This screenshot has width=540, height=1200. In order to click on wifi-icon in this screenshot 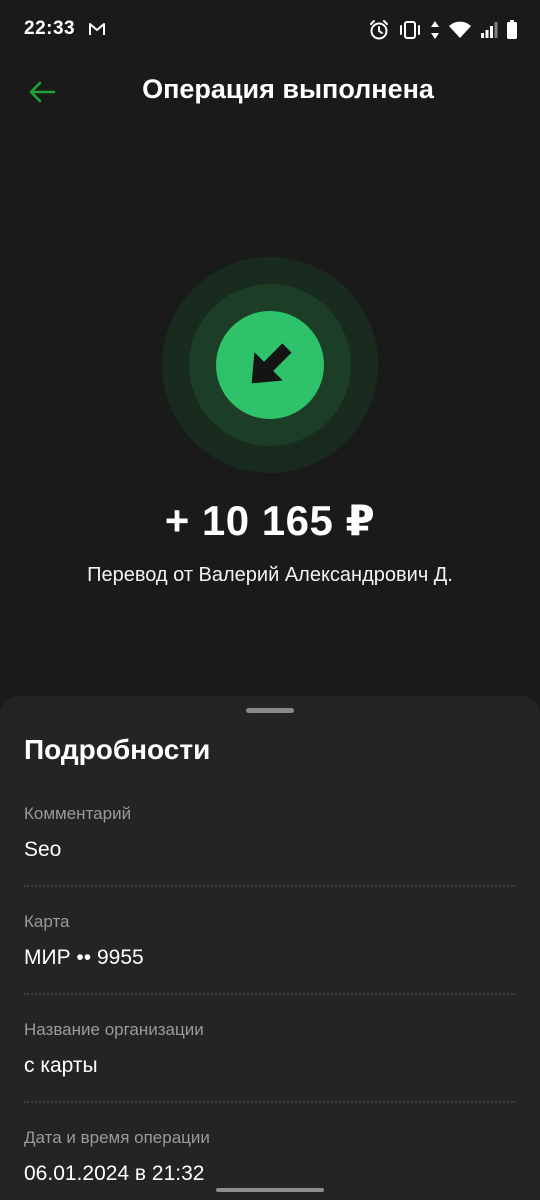, I will do `click(460, 29)`.